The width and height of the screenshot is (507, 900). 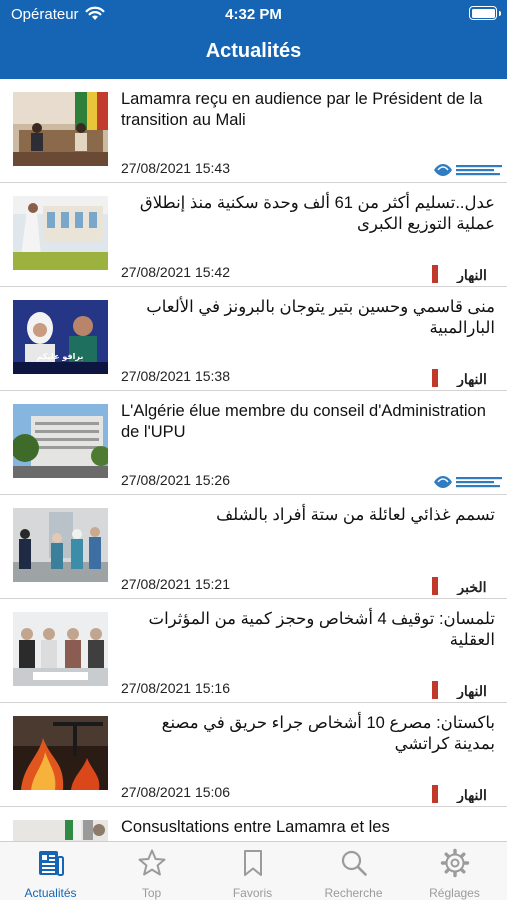 What do you see at coordinates (175, 272) in the screenshot?
I see `news-date: 27/08/2021 15:42` at bounding box center [175, 272].